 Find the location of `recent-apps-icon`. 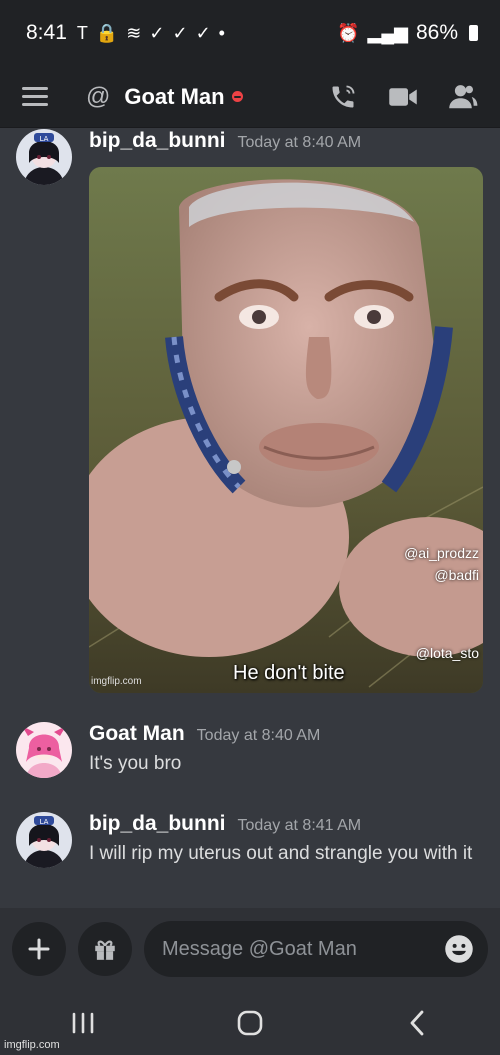

recent-apps-icon is located at coordinates (83, 1022).